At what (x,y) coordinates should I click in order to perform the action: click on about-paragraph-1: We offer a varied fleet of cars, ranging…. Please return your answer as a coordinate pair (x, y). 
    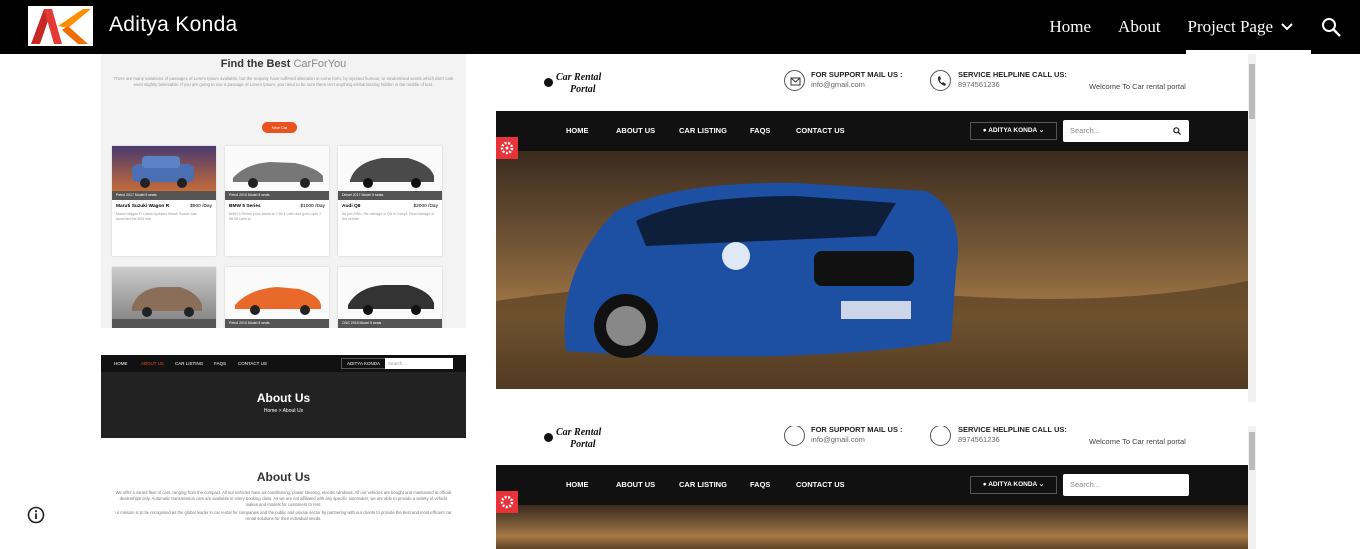
    Looking at the image, I should click on (283, 498).